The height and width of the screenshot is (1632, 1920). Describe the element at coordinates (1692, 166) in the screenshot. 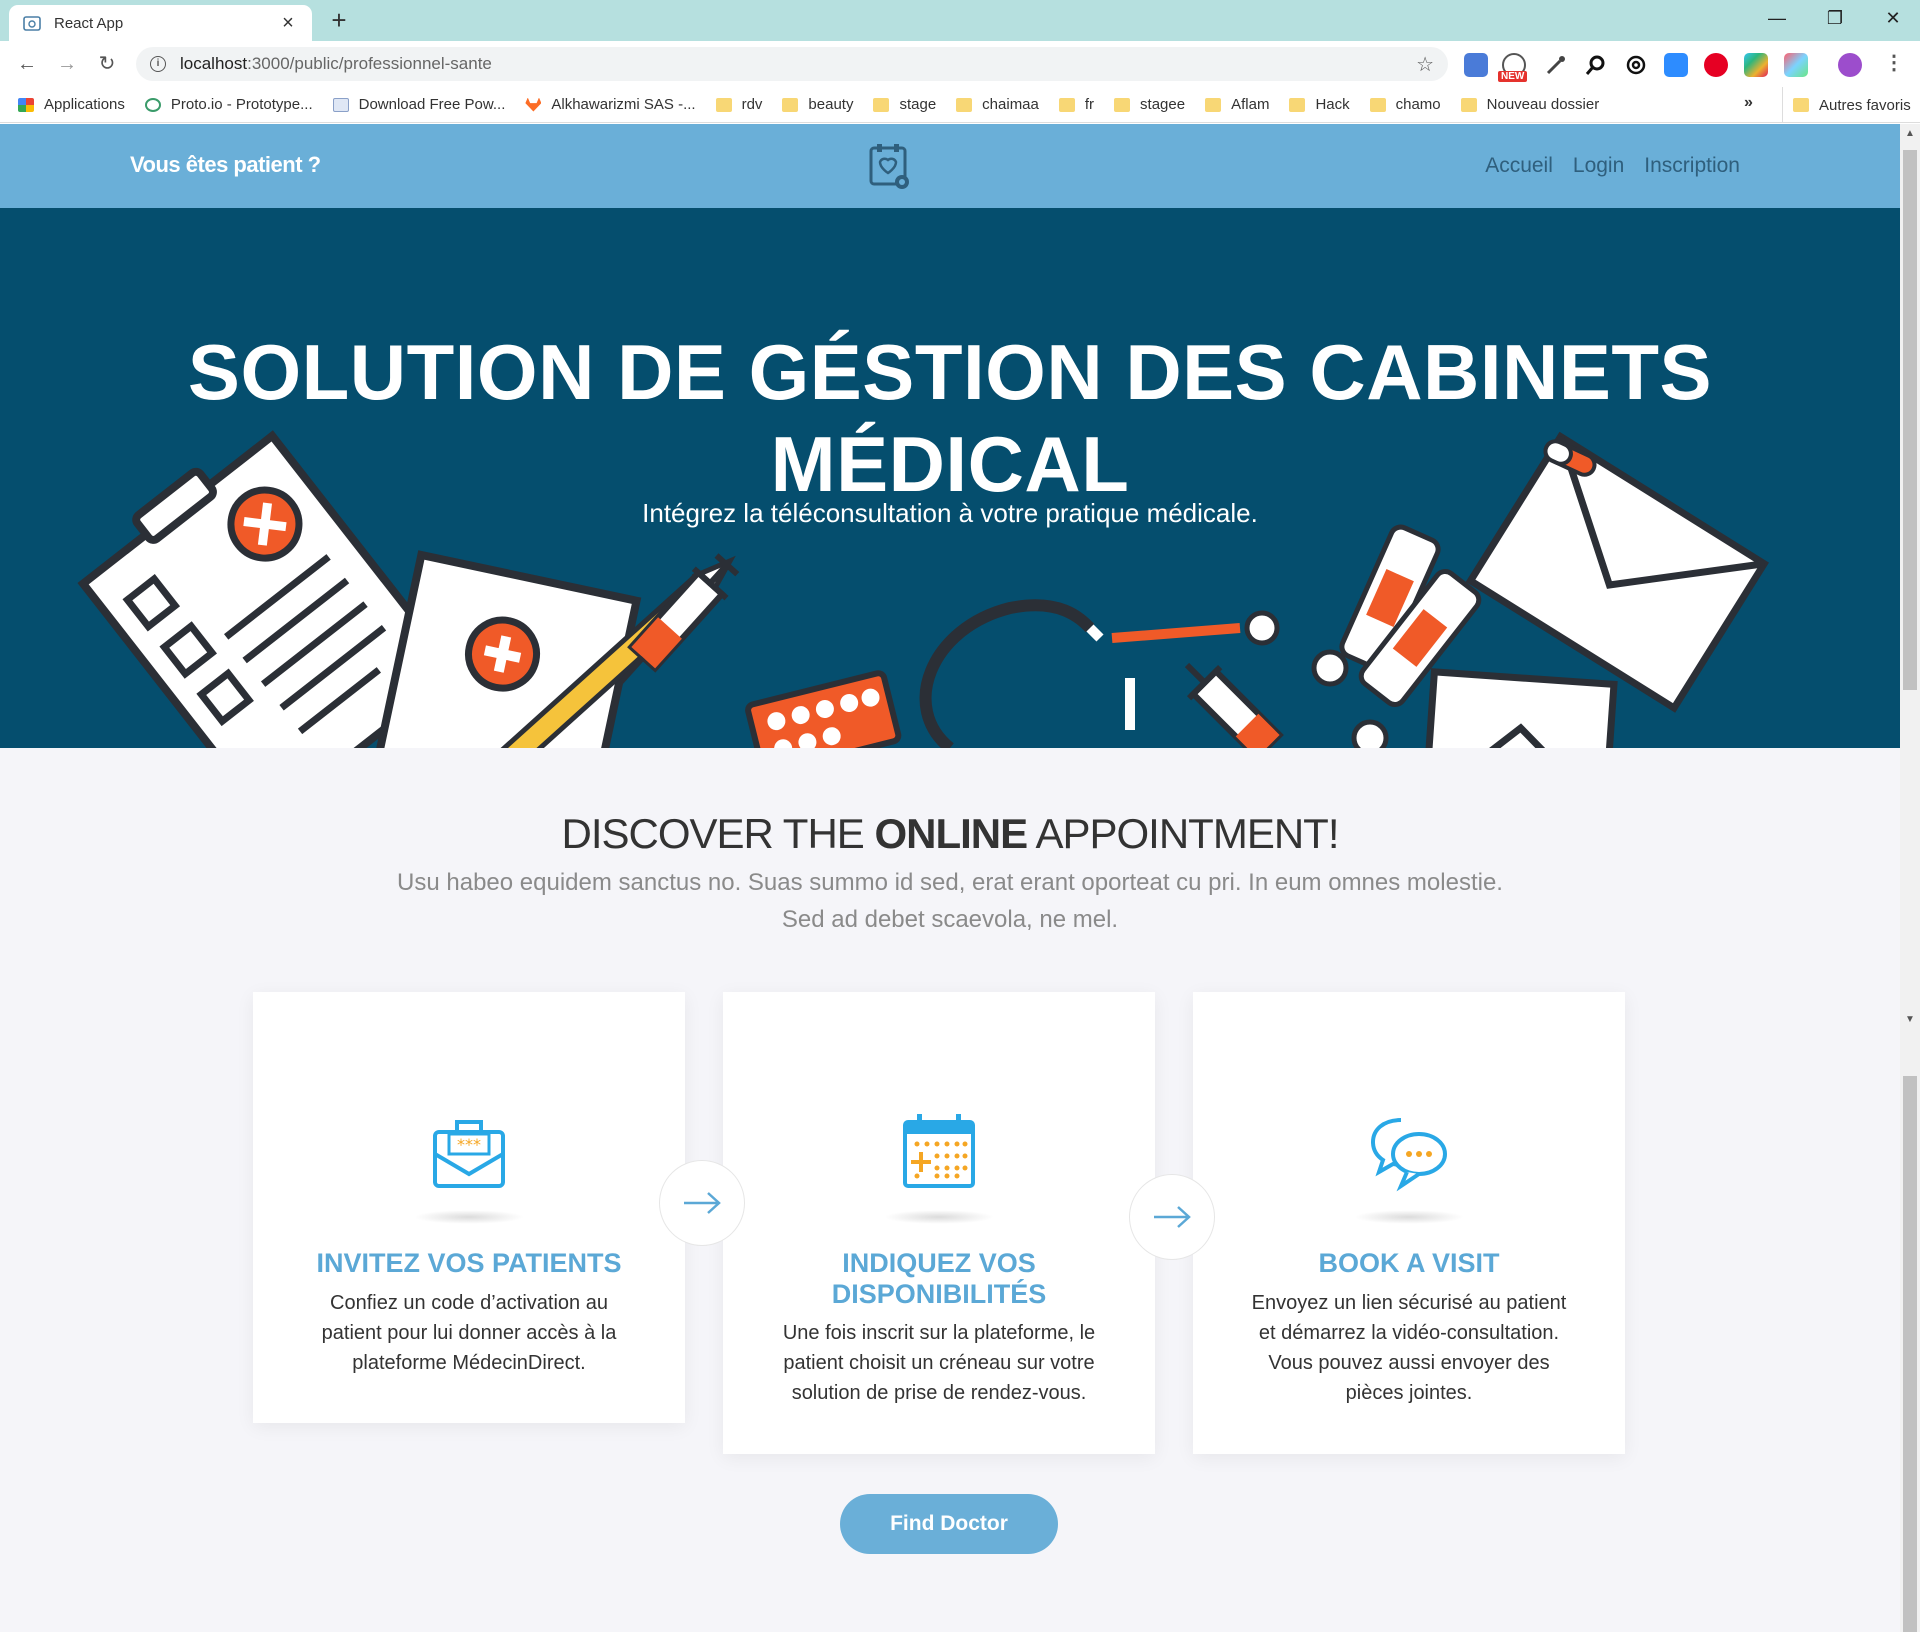

I see `nav-inscription: Inscription` at that location.